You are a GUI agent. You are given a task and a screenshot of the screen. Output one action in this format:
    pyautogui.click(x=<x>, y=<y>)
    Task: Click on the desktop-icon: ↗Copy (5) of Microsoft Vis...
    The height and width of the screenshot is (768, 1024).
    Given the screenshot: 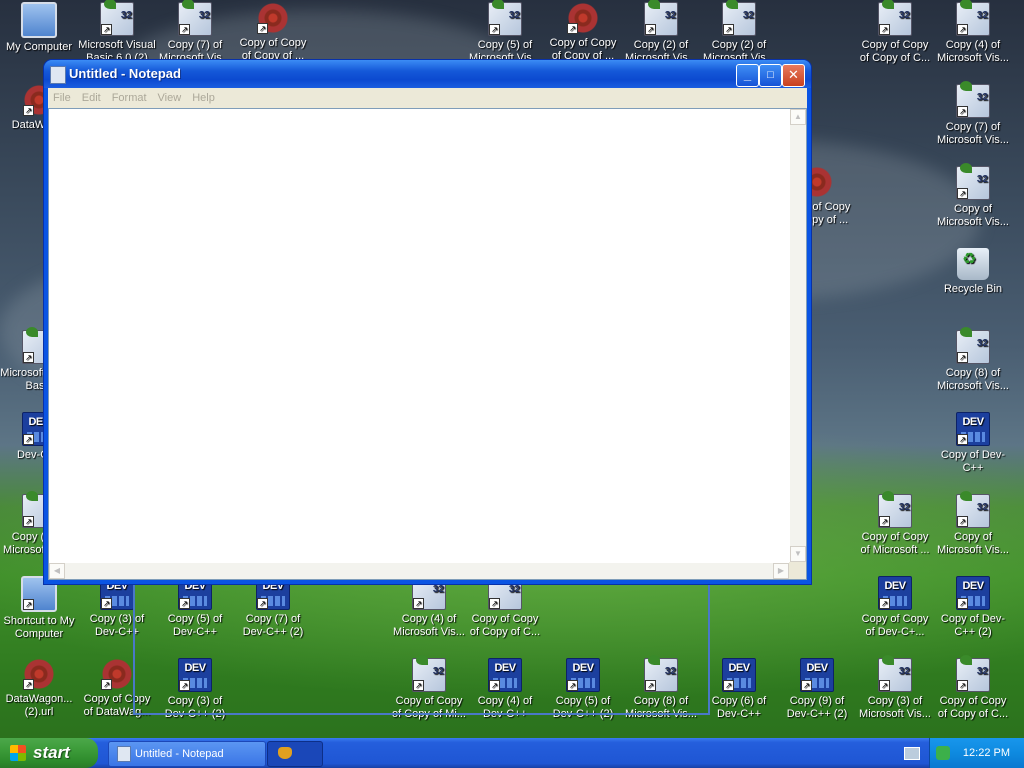 What is the action you would take?
    pyautogui.click(x=505, y=32)
    